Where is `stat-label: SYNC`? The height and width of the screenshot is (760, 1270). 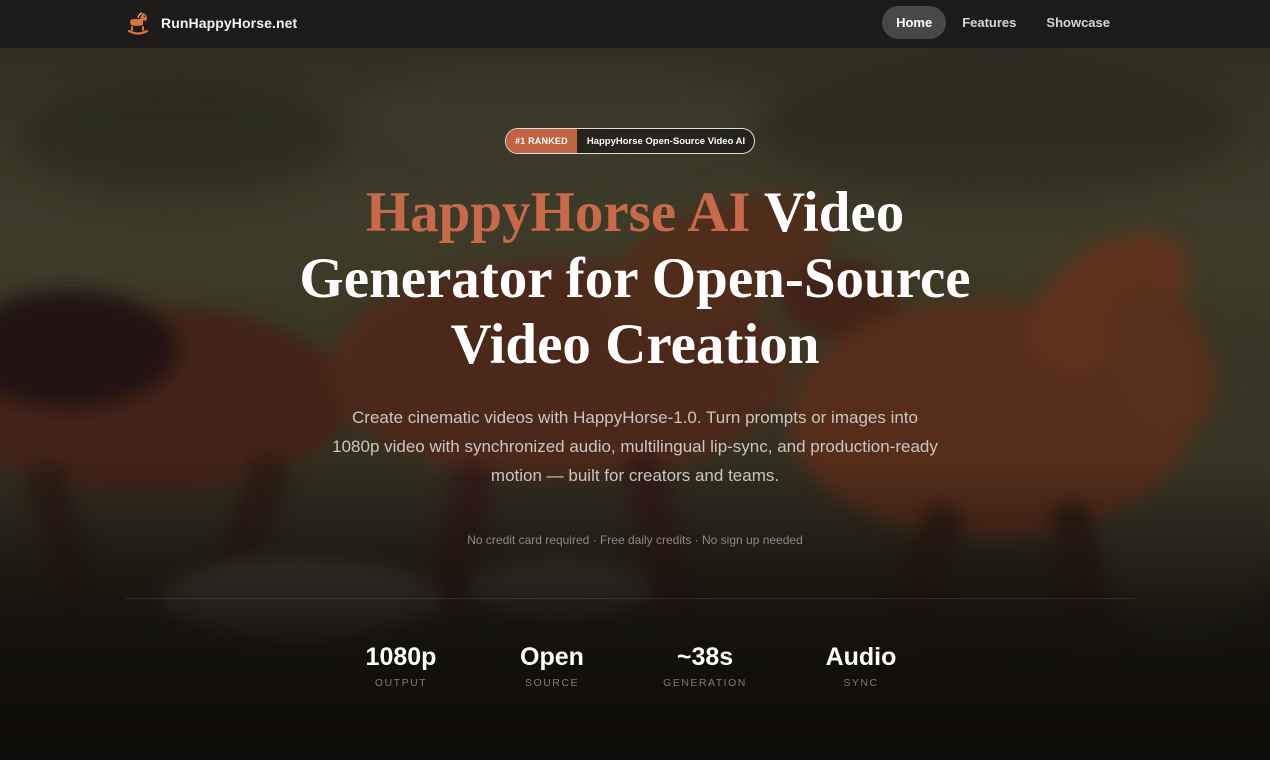 stat-label: SYNC is located at coordinates (861, 683).